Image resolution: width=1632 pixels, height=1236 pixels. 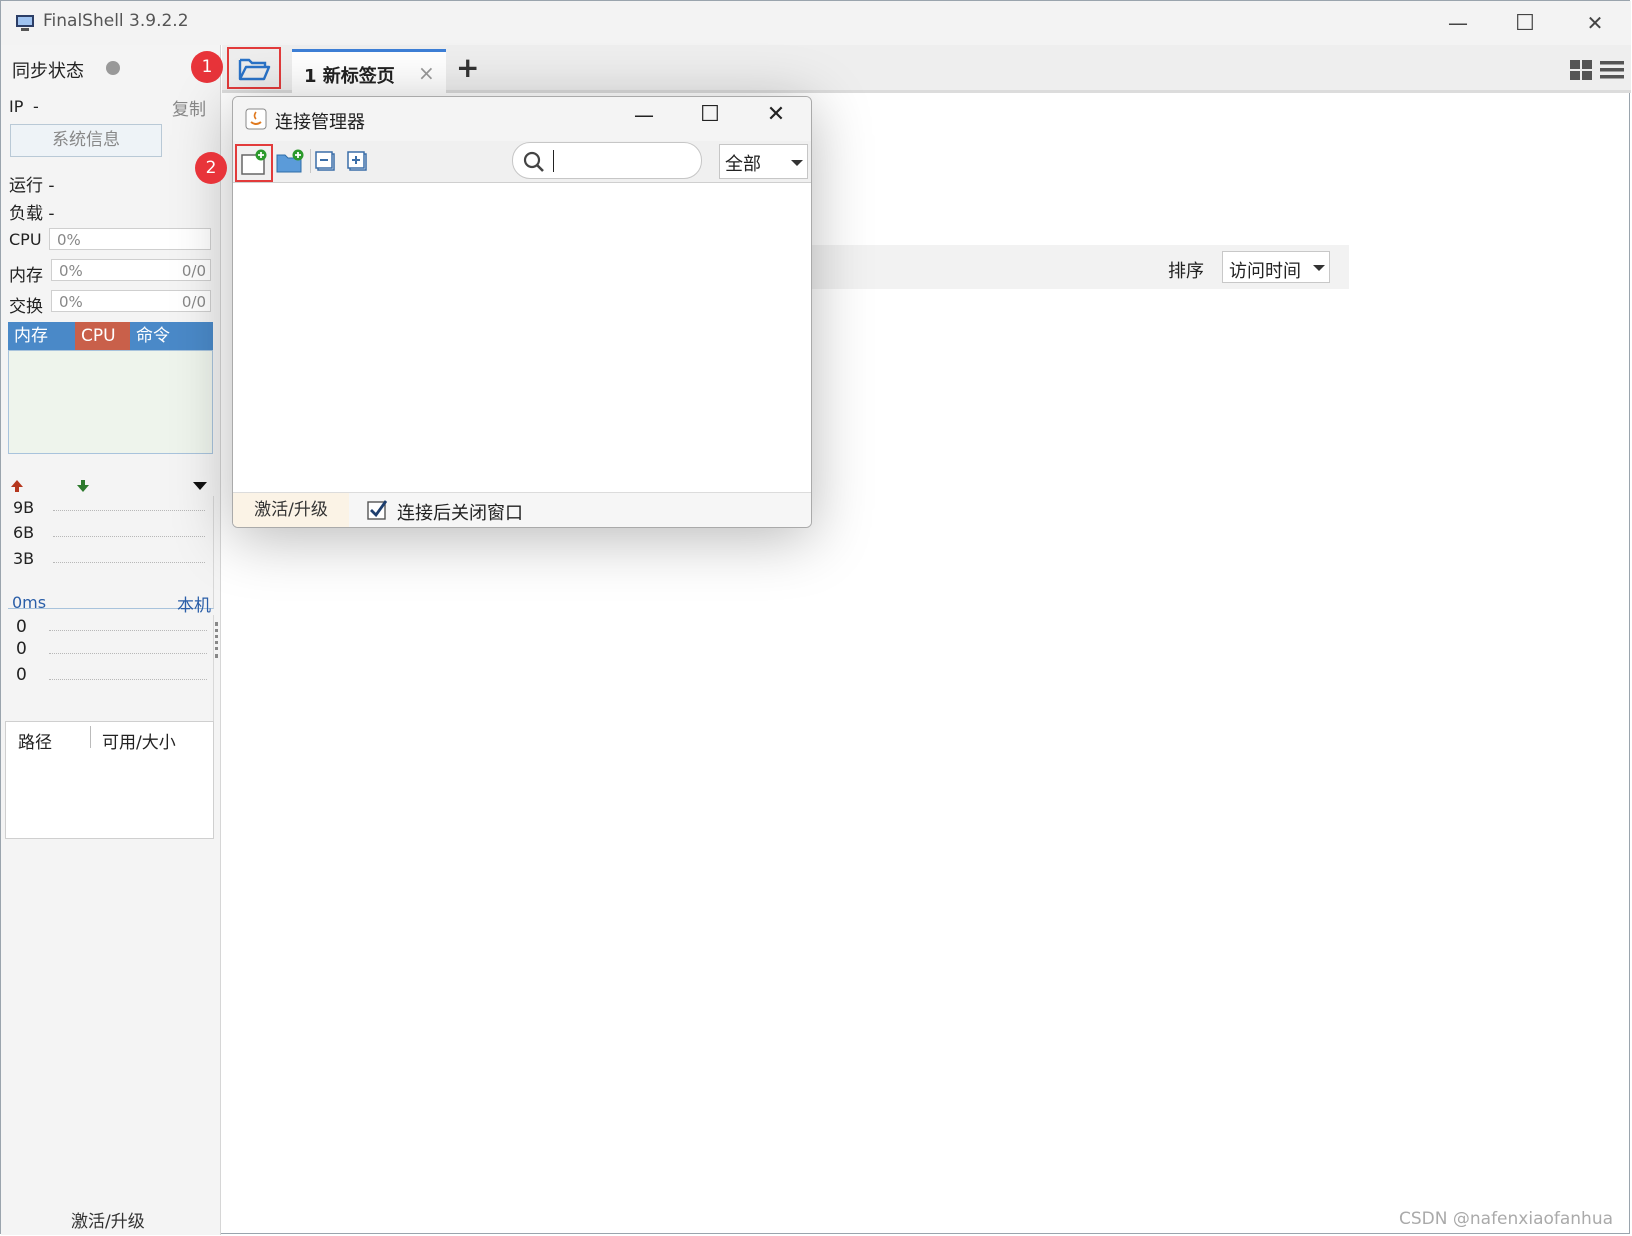 I want to click on search-icon, so click(x=533, y=161).